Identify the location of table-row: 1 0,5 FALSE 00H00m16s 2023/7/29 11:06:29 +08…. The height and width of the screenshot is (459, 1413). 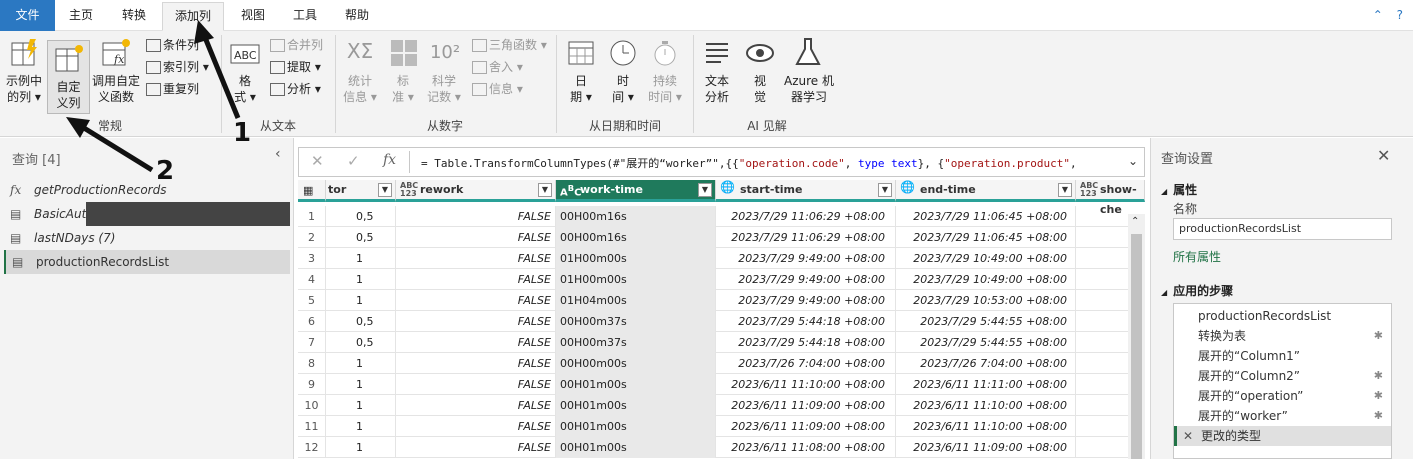
(721, 216).